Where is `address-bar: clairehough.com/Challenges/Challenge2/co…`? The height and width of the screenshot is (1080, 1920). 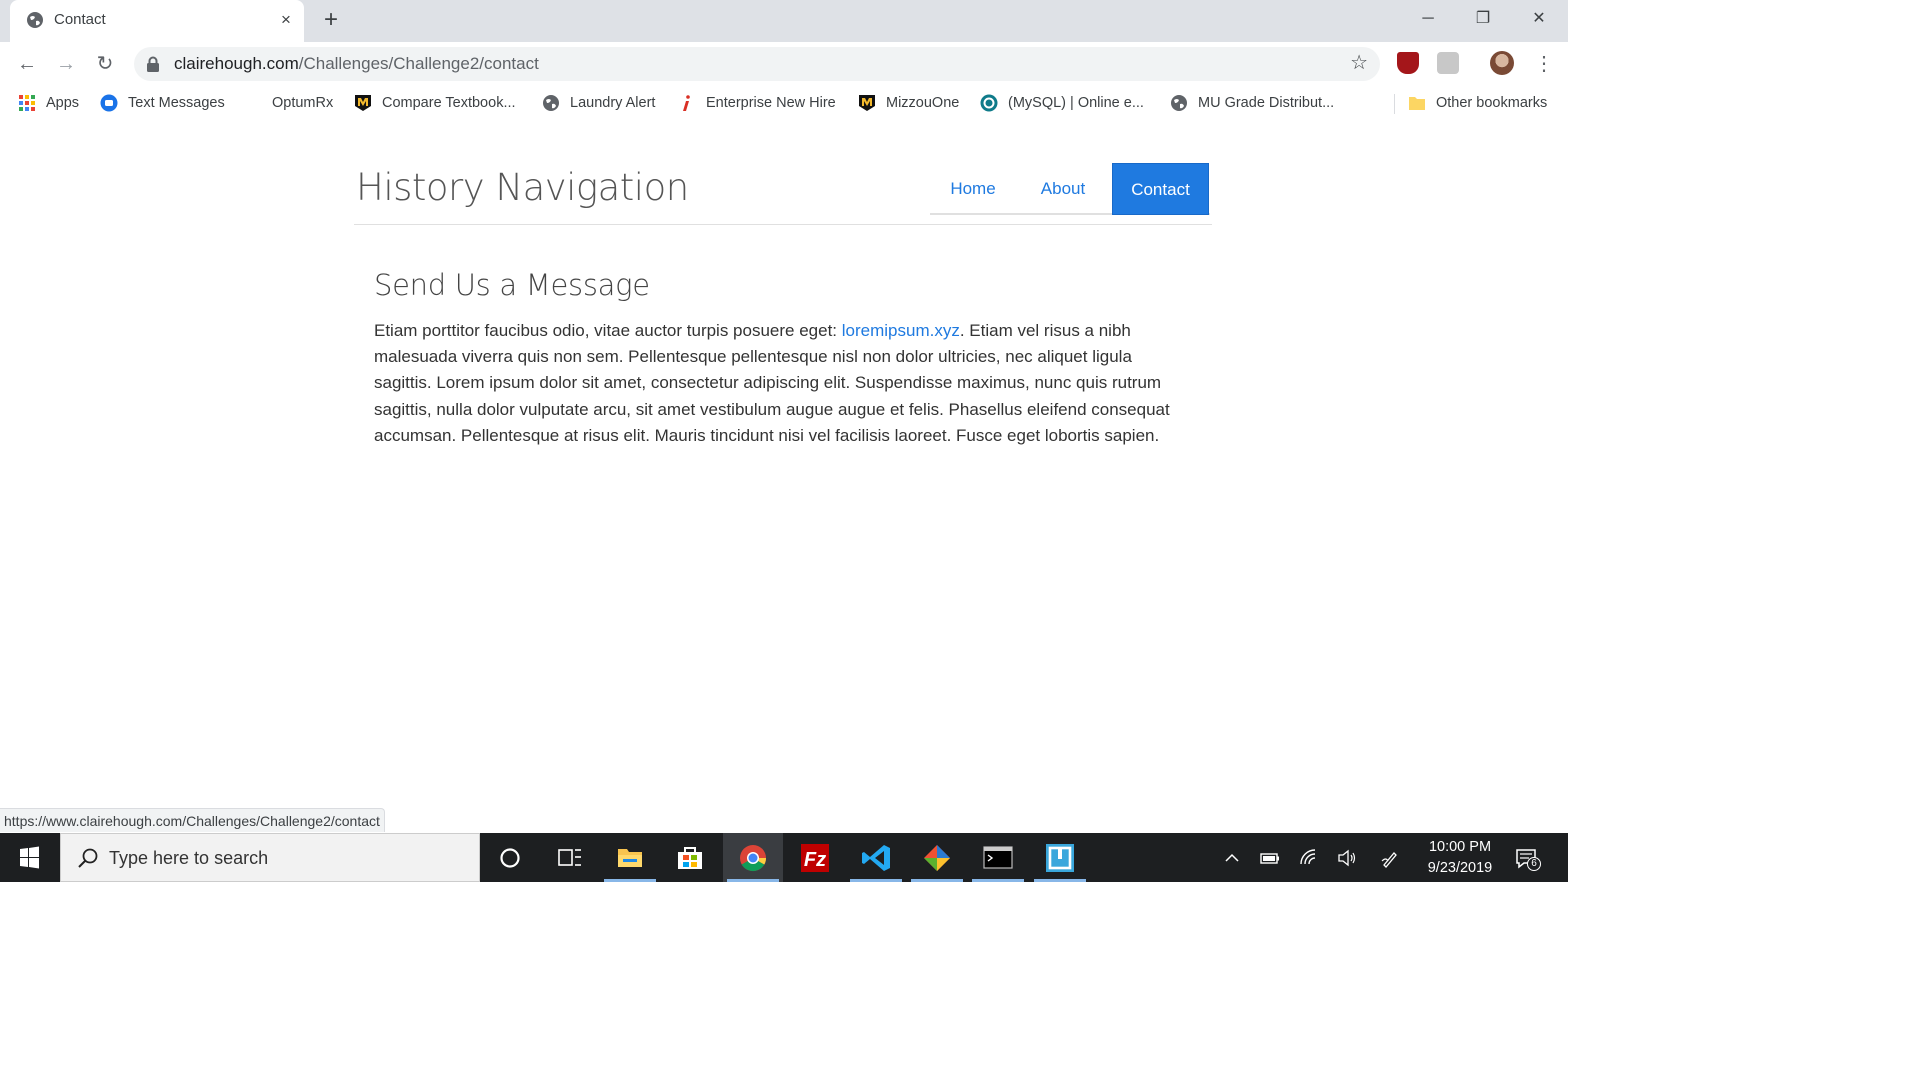
address-bar: clairehough.com/Challenges/Challenge2/co… is located at coordinates (757, 64).